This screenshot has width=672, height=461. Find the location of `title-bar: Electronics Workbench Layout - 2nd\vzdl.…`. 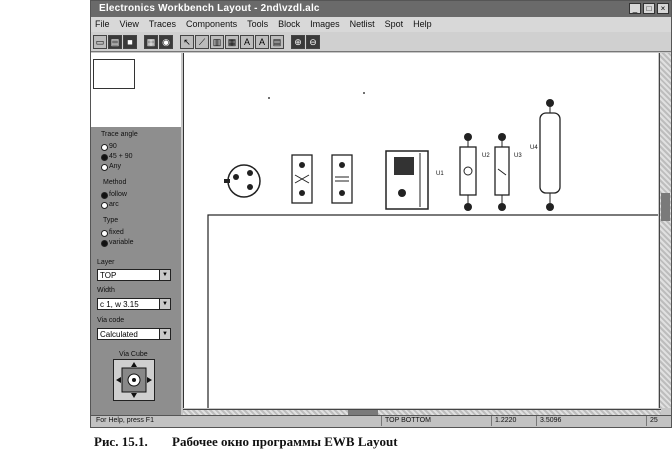

title-bar: Electronics Workbench Layout - 2nd\vzdl.… is located at coordinates (381, 9).